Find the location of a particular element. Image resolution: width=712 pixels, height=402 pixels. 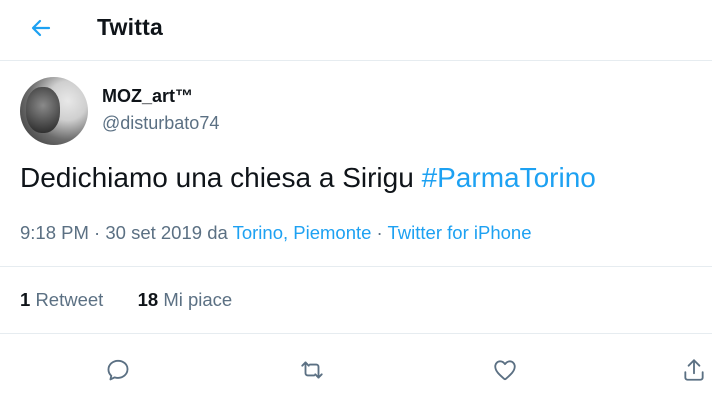

share-button is located at coordinates (694, 370).